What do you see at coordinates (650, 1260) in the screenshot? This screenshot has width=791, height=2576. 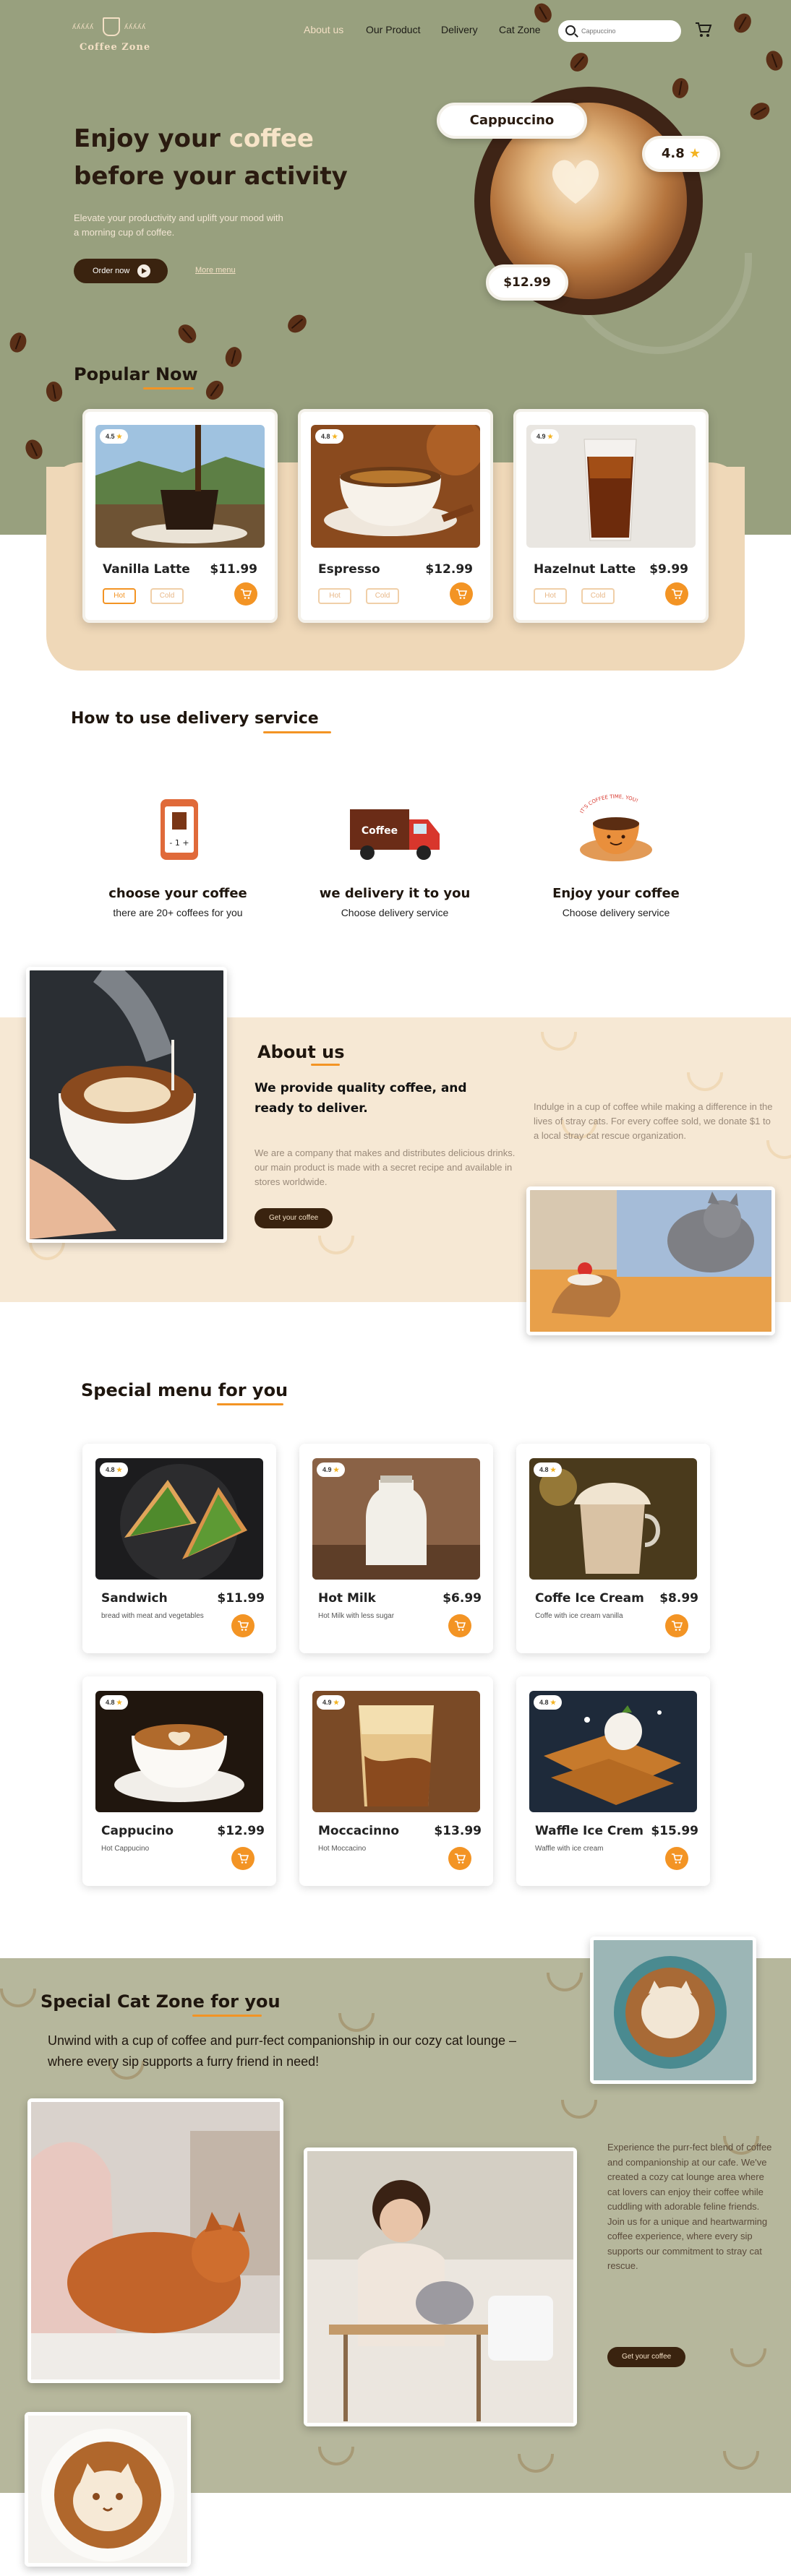 I see `cat-with-cake-photo` at bounding box center [650, 1260].